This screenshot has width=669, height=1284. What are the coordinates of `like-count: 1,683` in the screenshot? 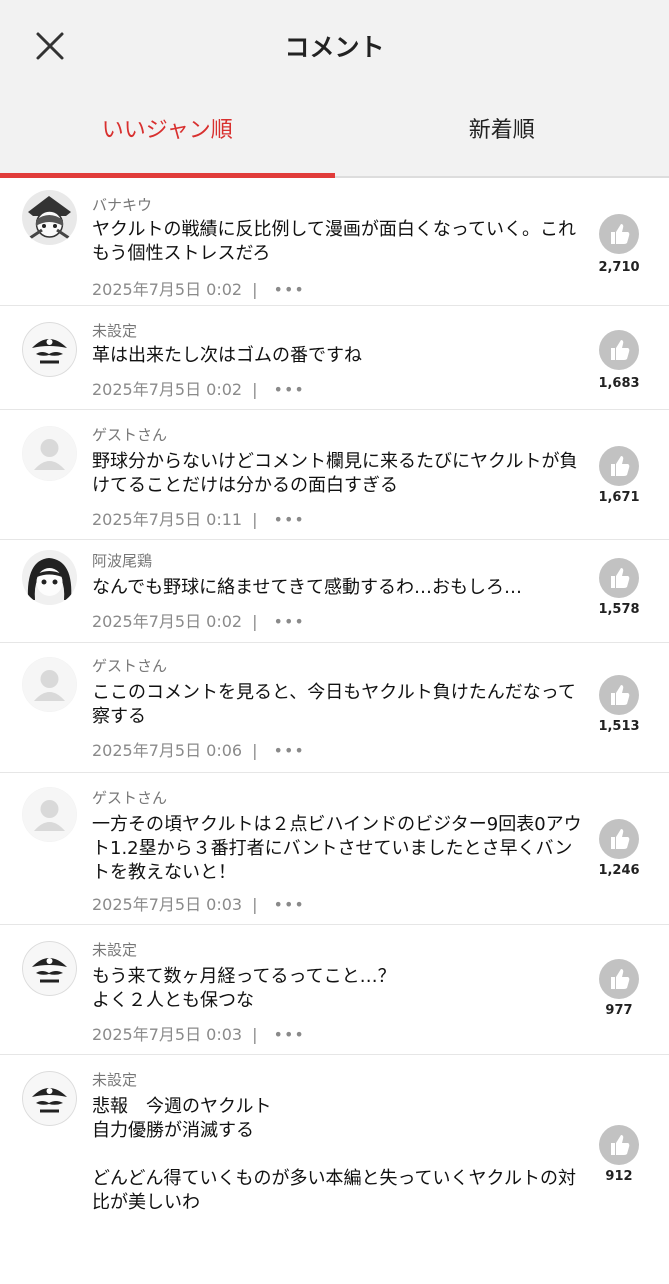 It's located at (619, 383).